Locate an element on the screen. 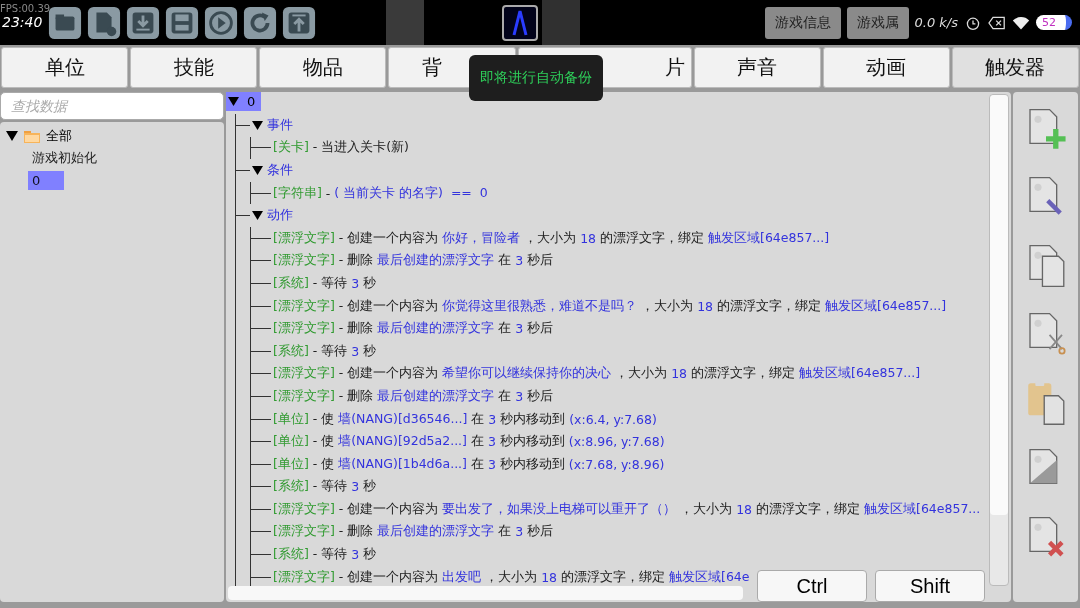  search-field: 查找数据 is located at coordinates (112, 106).